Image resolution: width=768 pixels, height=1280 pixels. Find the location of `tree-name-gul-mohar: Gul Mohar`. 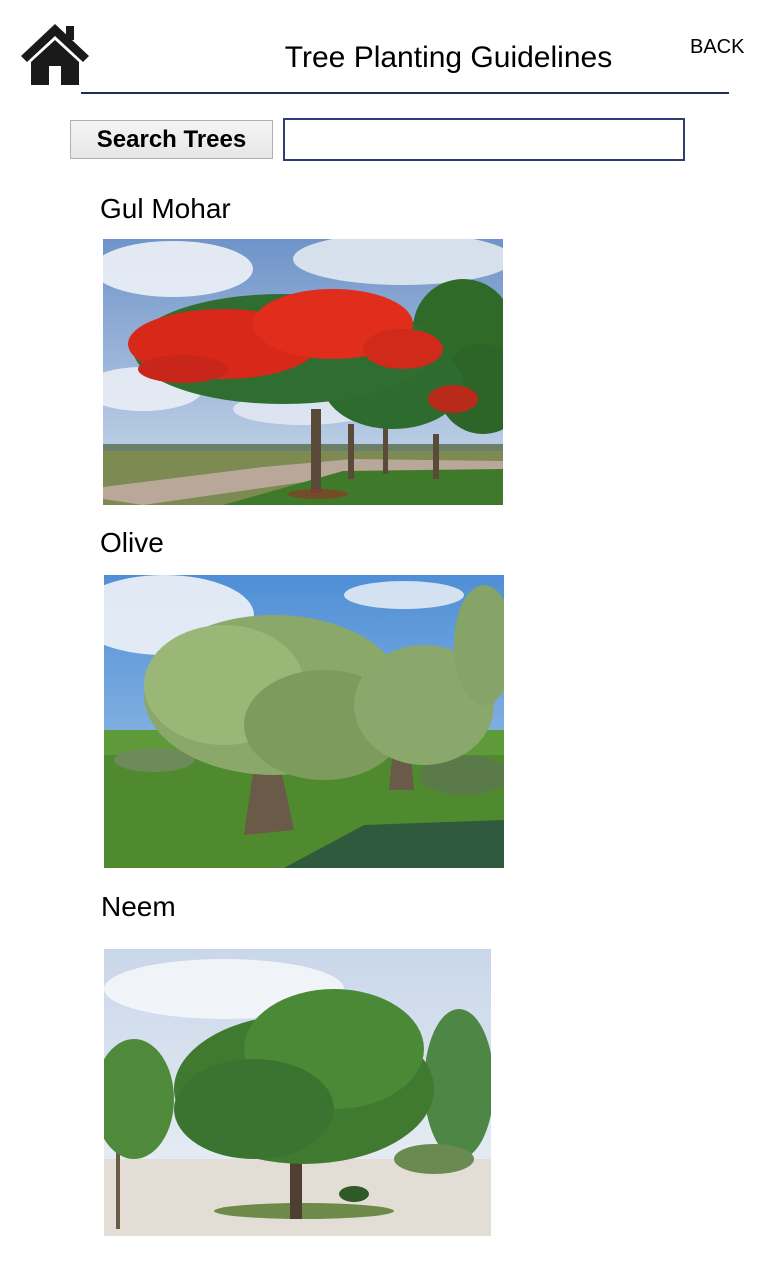

tree-name-gul-mohar: Gul Mohar is located at coordinates (165, 208).